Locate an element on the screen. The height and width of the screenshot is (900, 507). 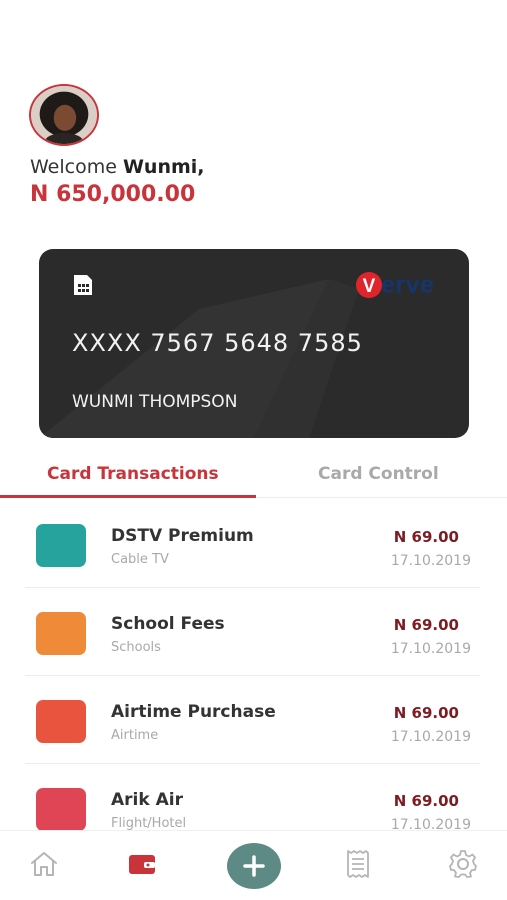
receipt-icon is located at coordinates (358, 864).